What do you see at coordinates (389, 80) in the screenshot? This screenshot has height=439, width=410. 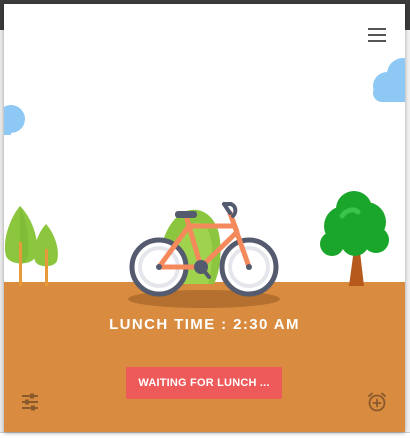 I see `cloud-right` at bounding box center [389, 80].